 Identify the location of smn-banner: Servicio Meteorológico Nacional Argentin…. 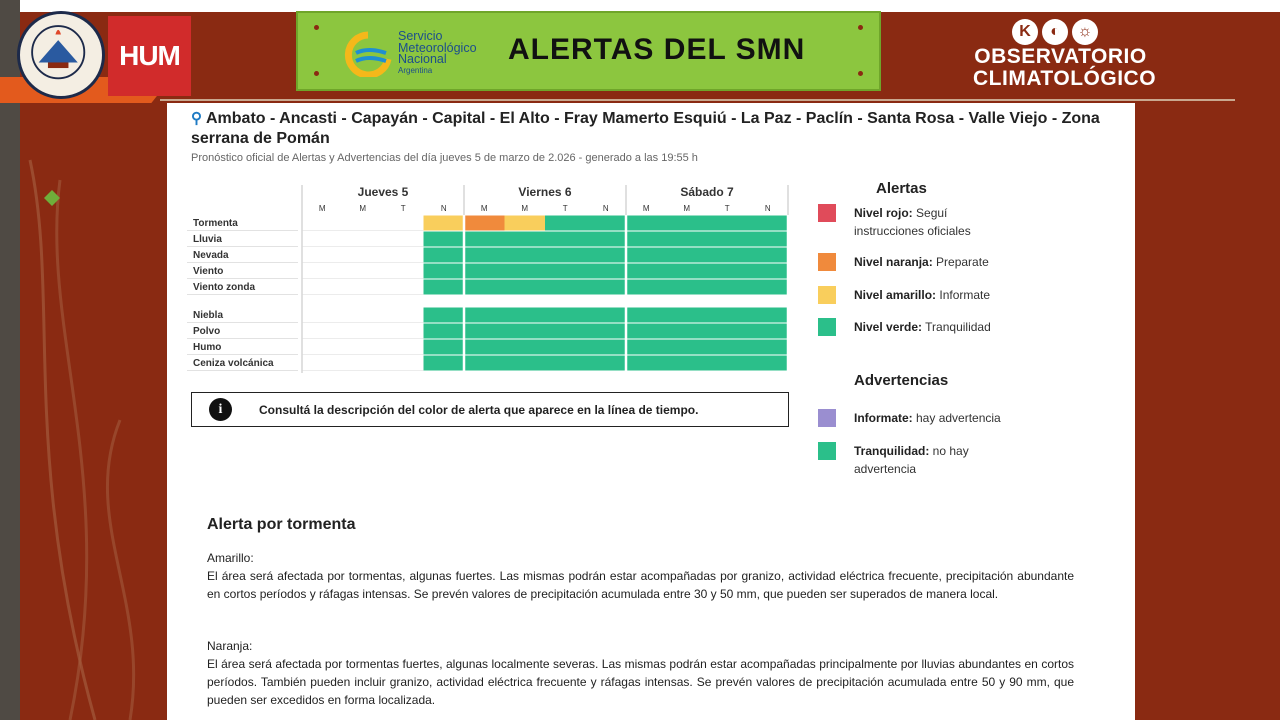
(588, 51).